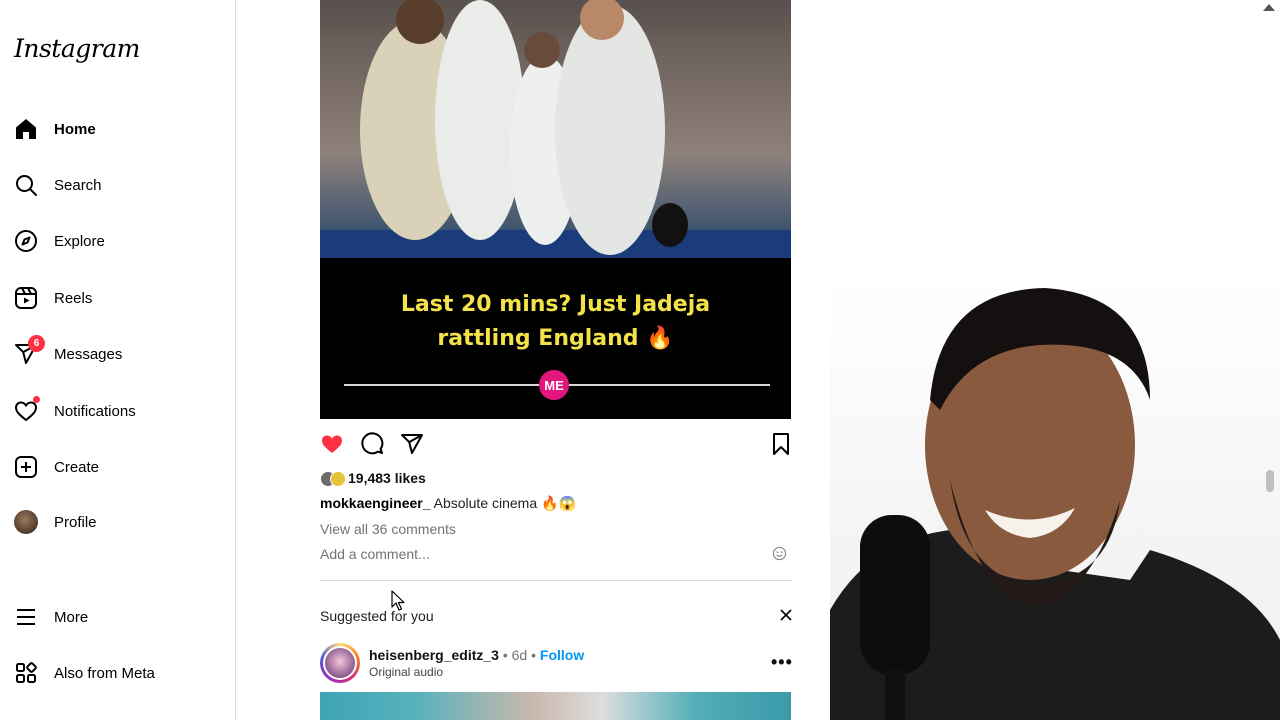 The height and width of the screenshot is (720, 1280). I want to click on sidebar-item-notifications: Notifications, so click(74, 411).